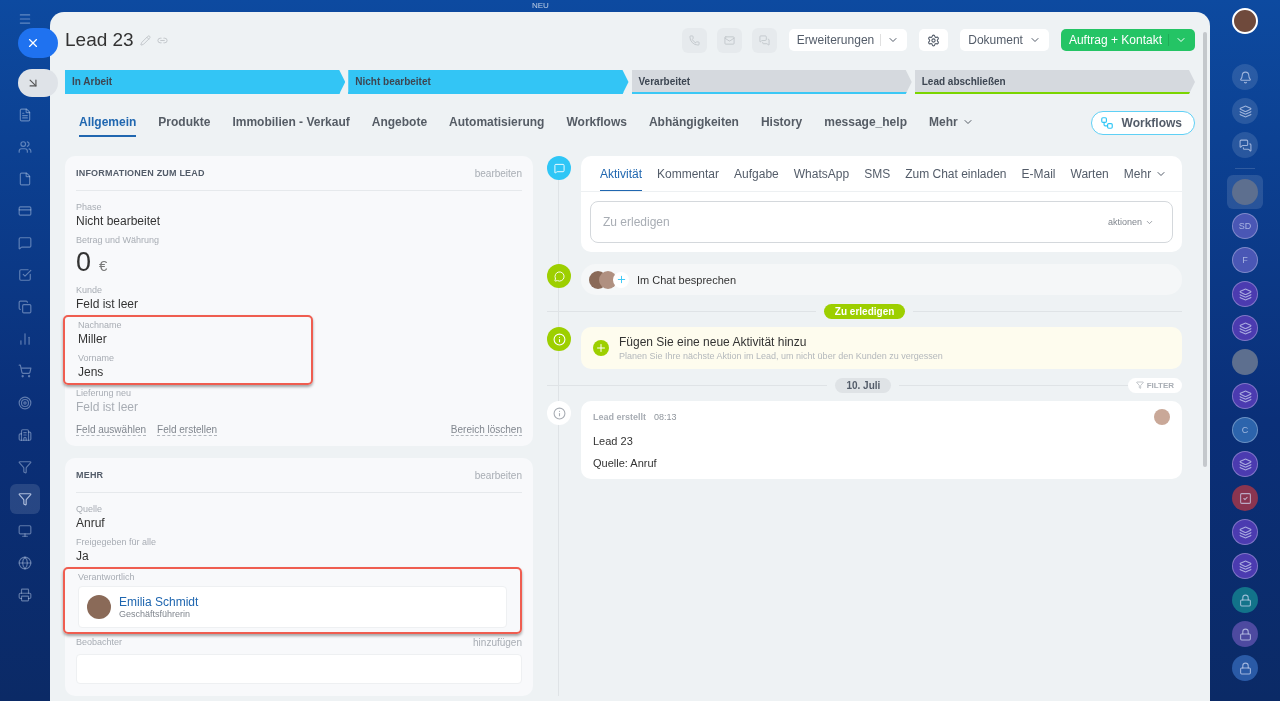 The height and width of the screenshot is (701, 1280). What do you see at coordinates (877, 173) in the screenshot?
I see `composer-tab: SMS` at bounding box center [877, 173].